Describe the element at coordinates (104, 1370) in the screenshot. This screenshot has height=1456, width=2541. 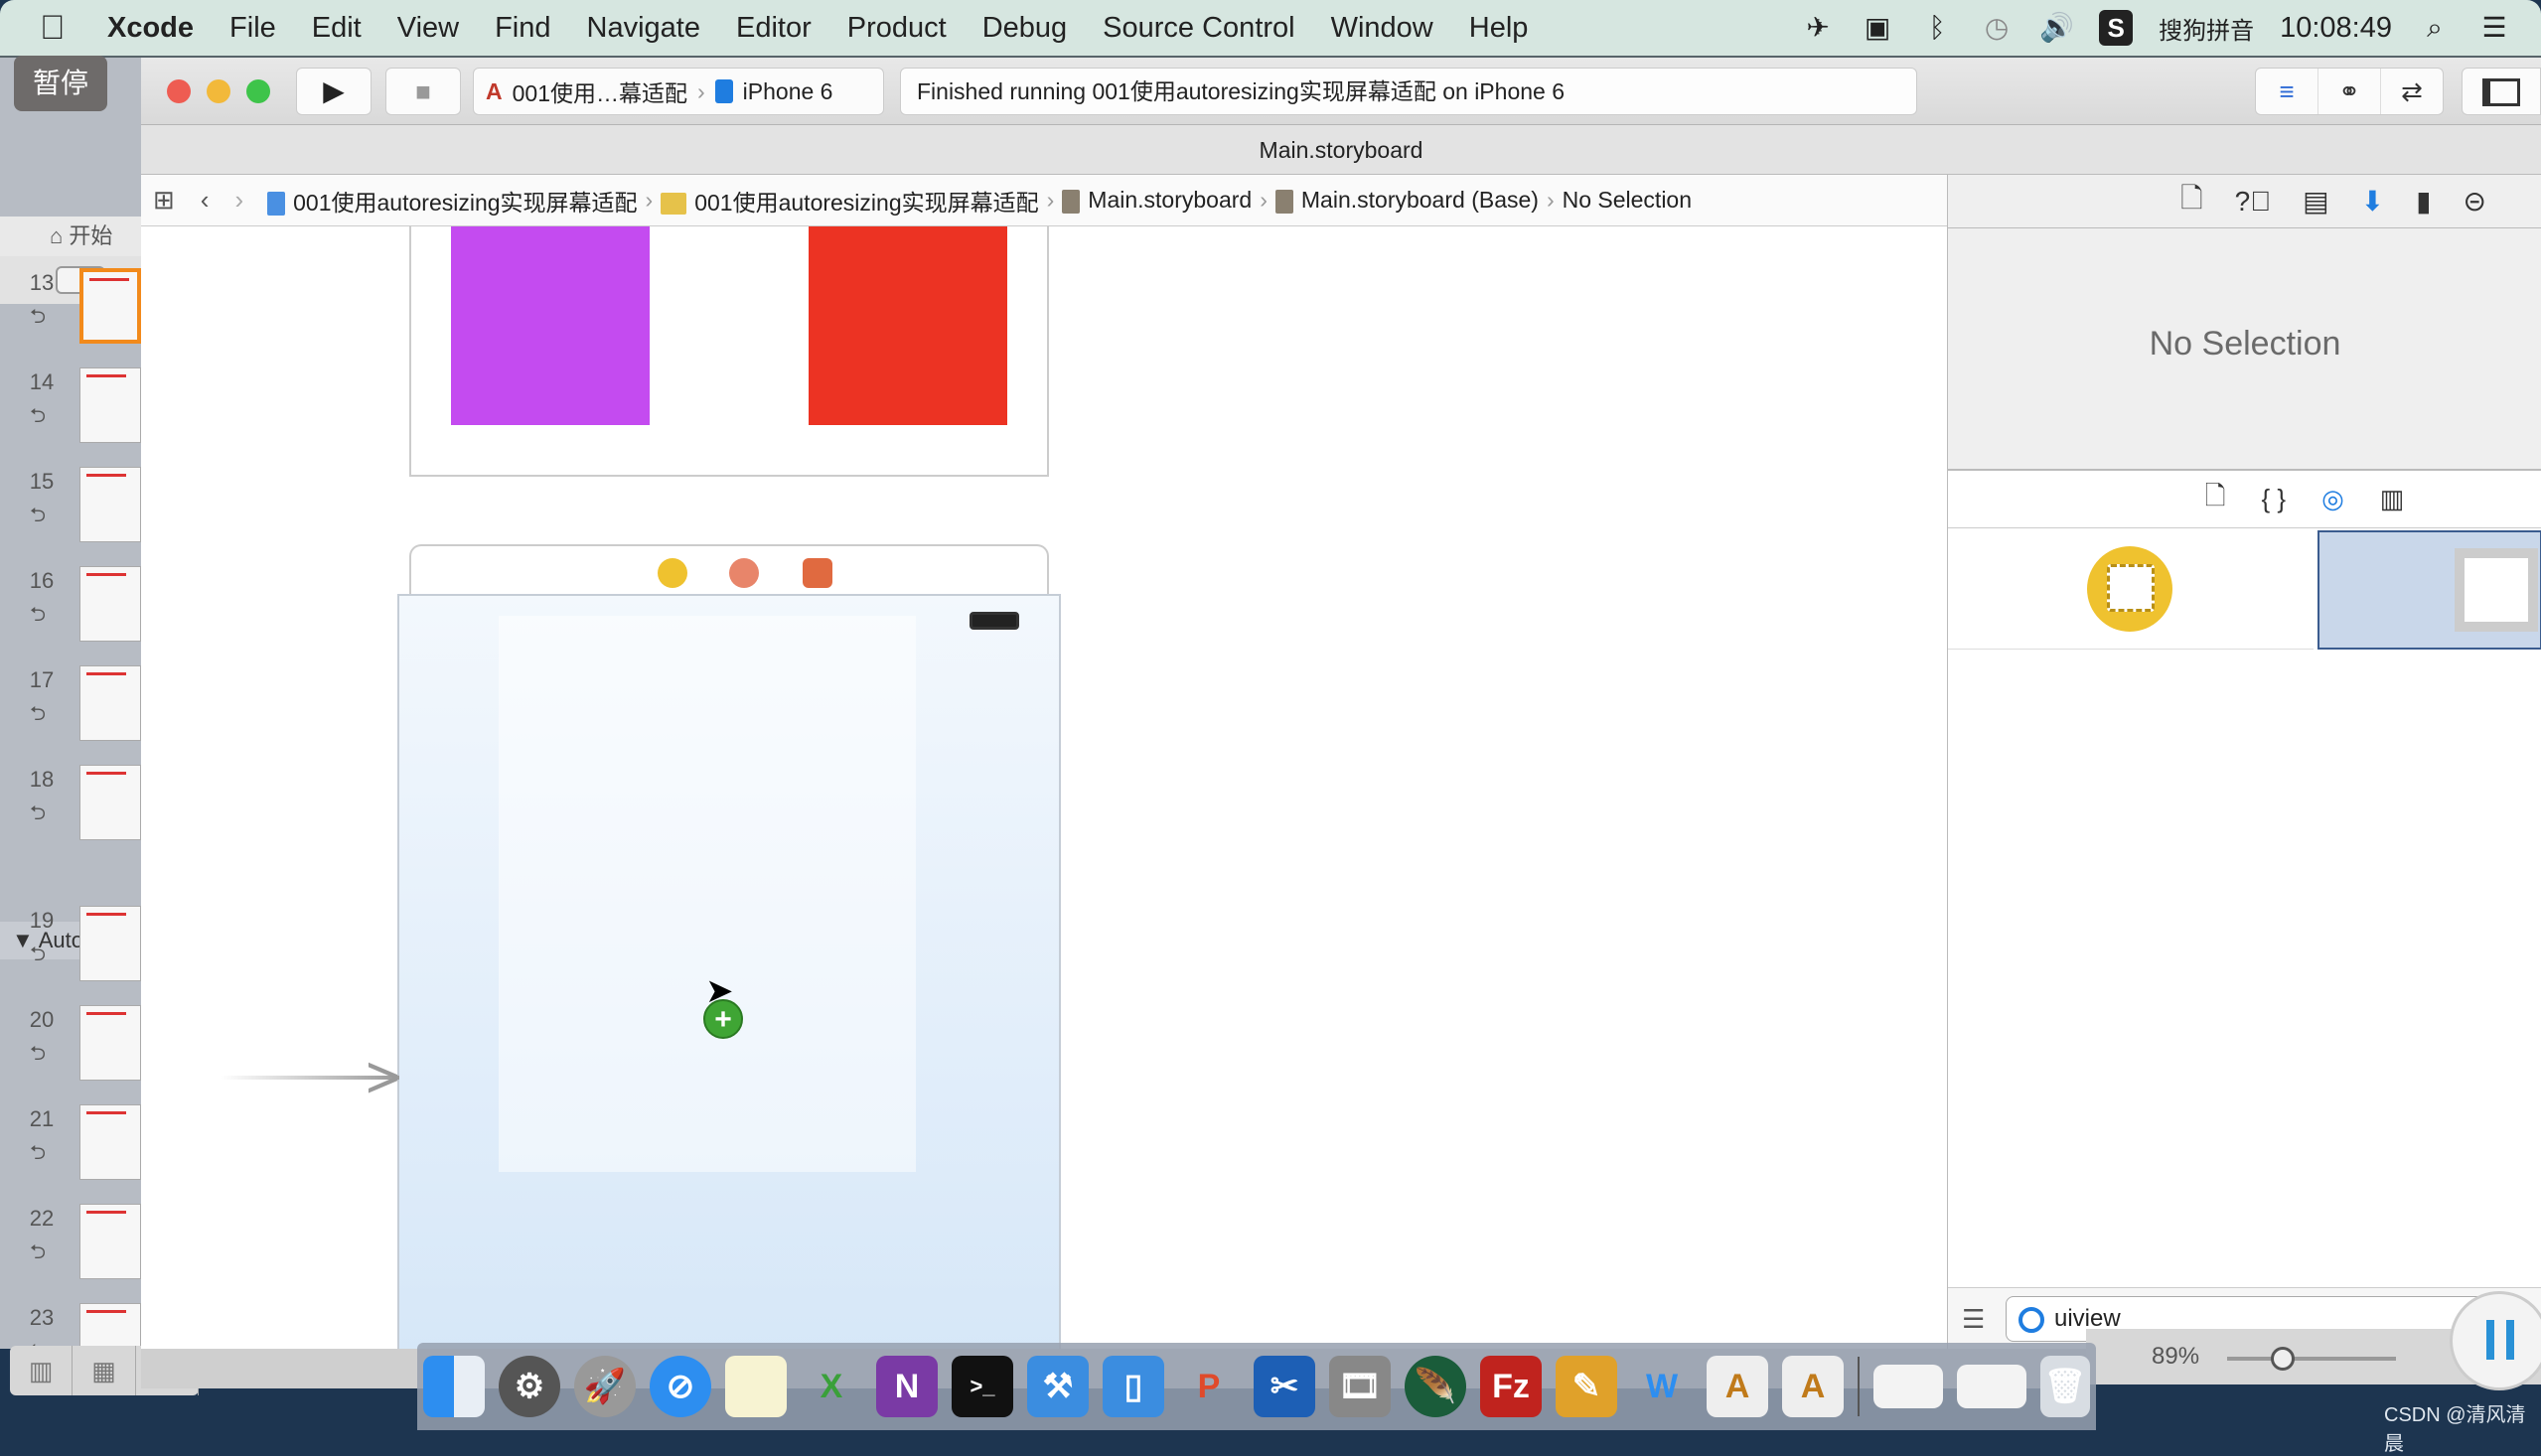
I see `light-table-icon: ▦` at that location.